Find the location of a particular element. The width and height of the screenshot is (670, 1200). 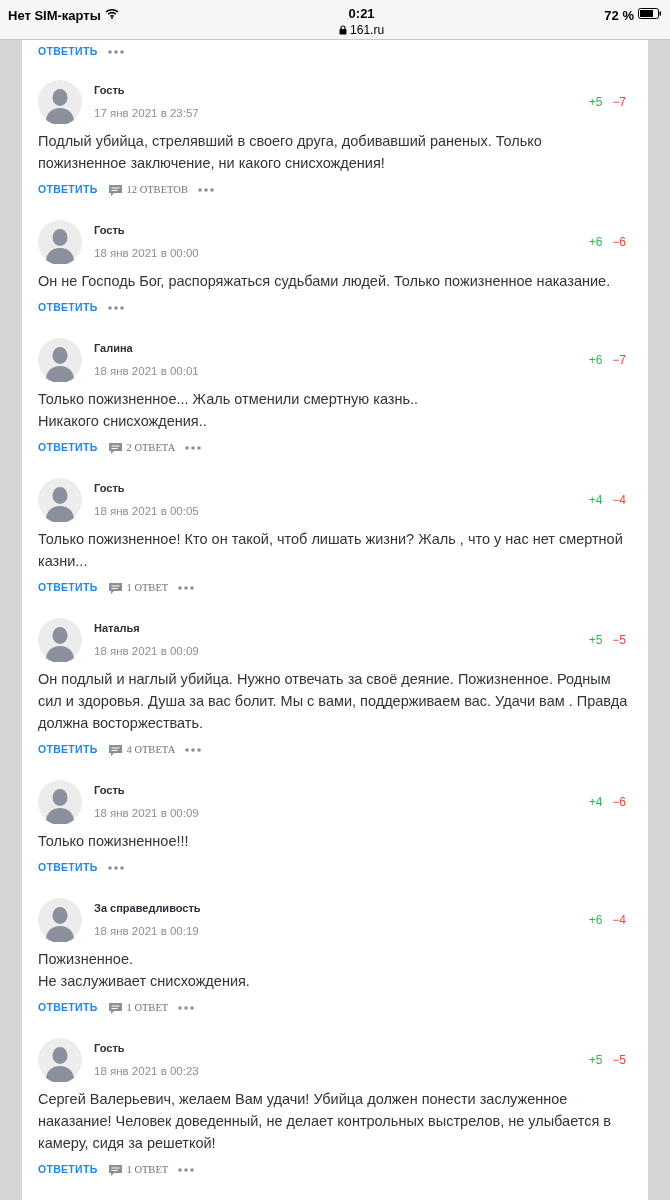

clock: 0:21 is located at coordinates (361, 14).